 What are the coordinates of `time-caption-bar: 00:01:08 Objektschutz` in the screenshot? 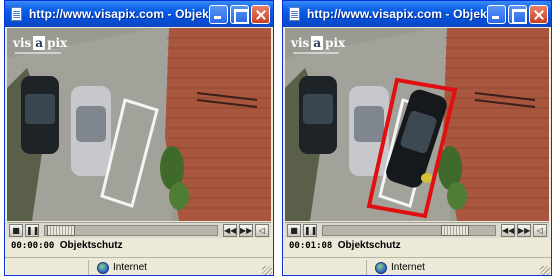 It's located at (417, 245).